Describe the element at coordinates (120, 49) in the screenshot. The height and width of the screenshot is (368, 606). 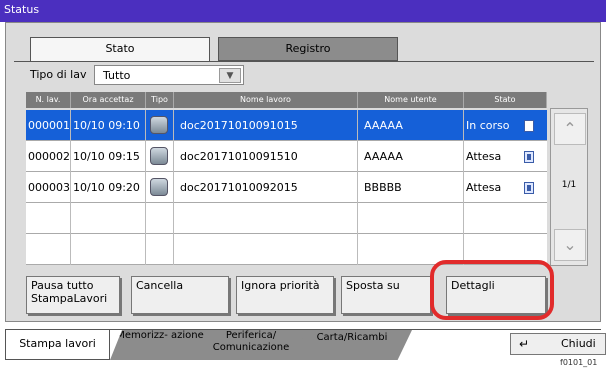
I see `tab-stato: Stato` at that location.